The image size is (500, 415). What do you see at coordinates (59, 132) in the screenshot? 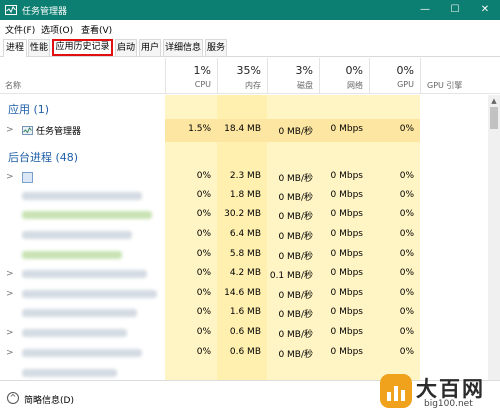
I see `process-name: 任务管理器` at bounding box center [59, 132].